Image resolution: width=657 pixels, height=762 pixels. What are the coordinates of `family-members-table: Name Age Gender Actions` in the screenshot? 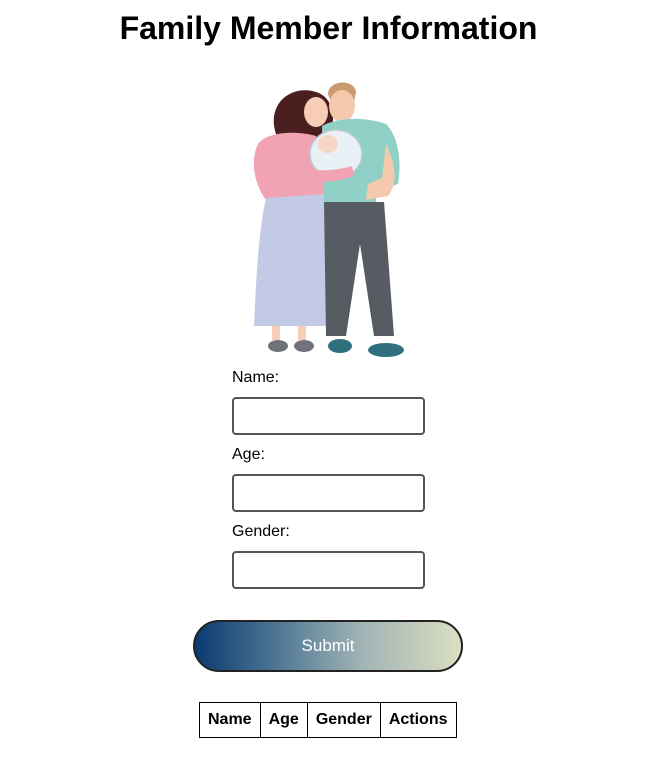 It's located at (328, 720).